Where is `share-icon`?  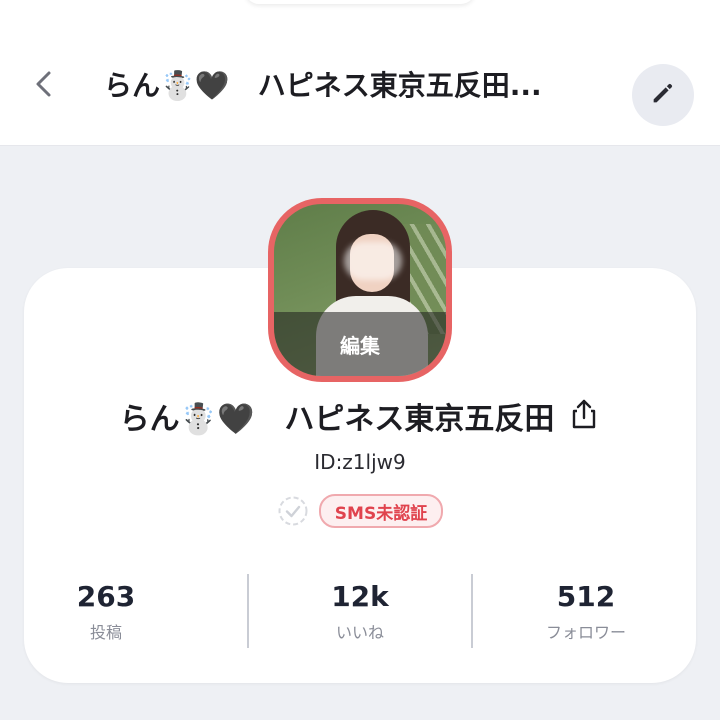
share-icon is located at coordinates (584, 416).